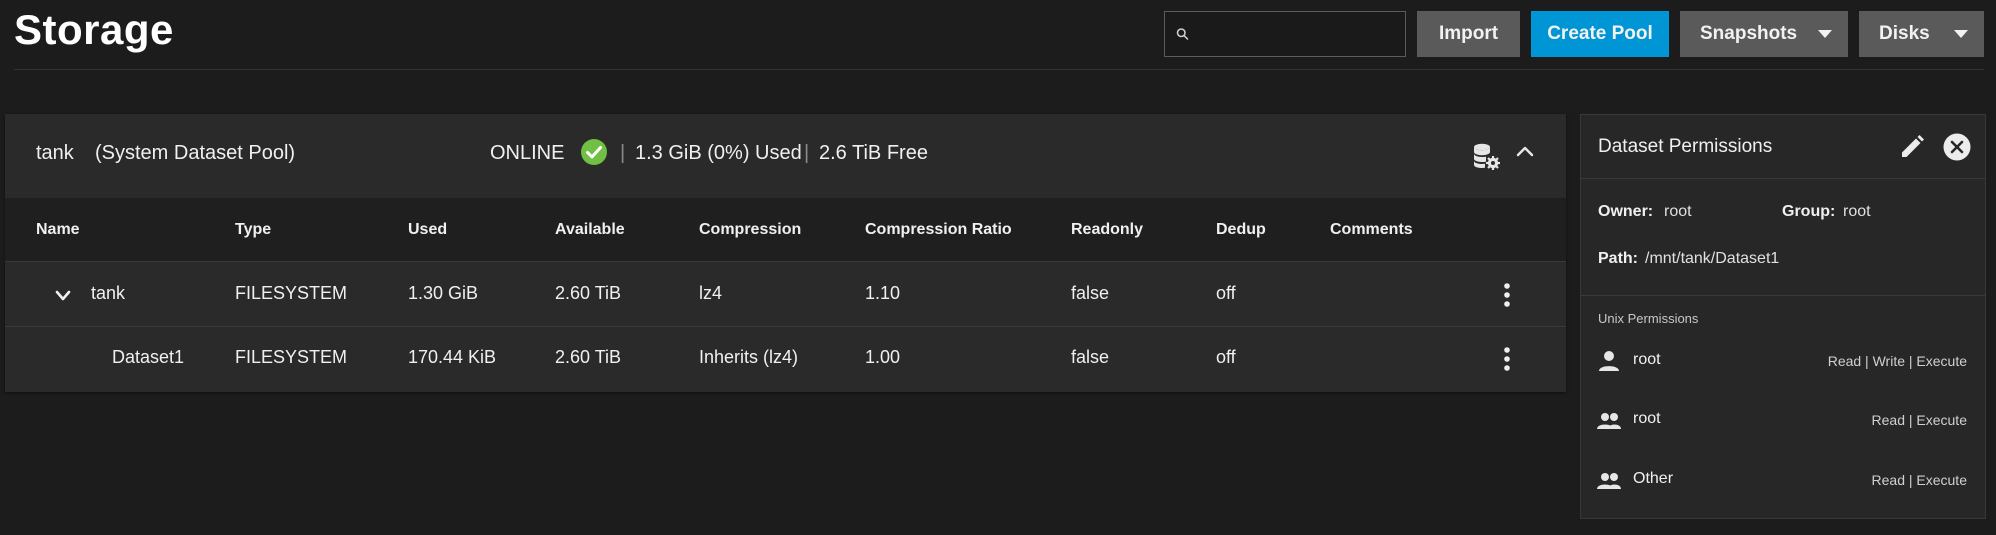 The height and width of the screenshot is (535, 1996). I want to click on column-header-used: Used, so click(427, 230).